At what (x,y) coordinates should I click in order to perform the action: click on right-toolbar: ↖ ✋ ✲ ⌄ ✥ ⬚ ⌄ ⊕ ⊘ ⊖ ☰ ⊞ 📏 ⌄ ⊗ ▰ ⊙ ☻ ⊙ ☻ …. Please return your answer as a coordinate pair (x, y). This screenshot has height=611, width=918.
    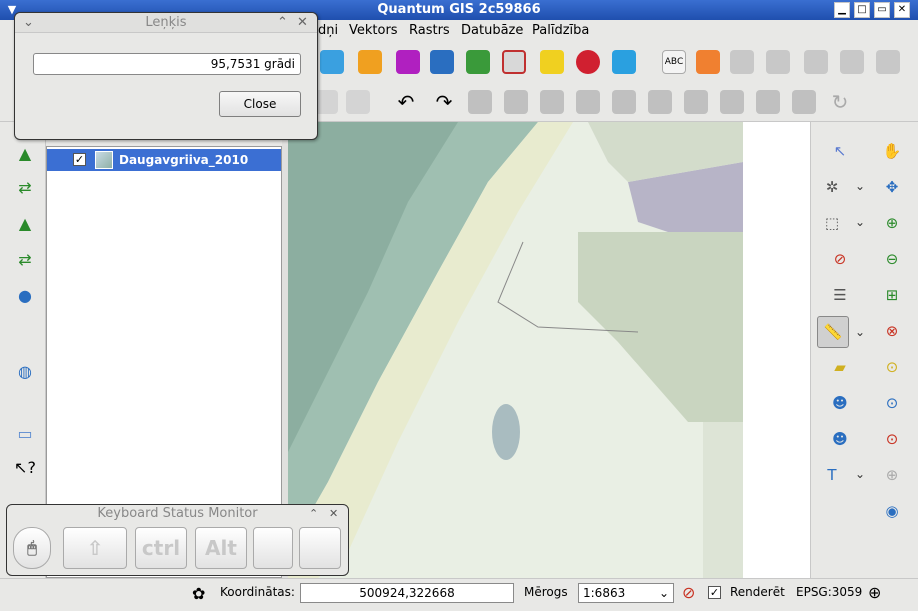
    Looking at the image, I should click on (864, 350).